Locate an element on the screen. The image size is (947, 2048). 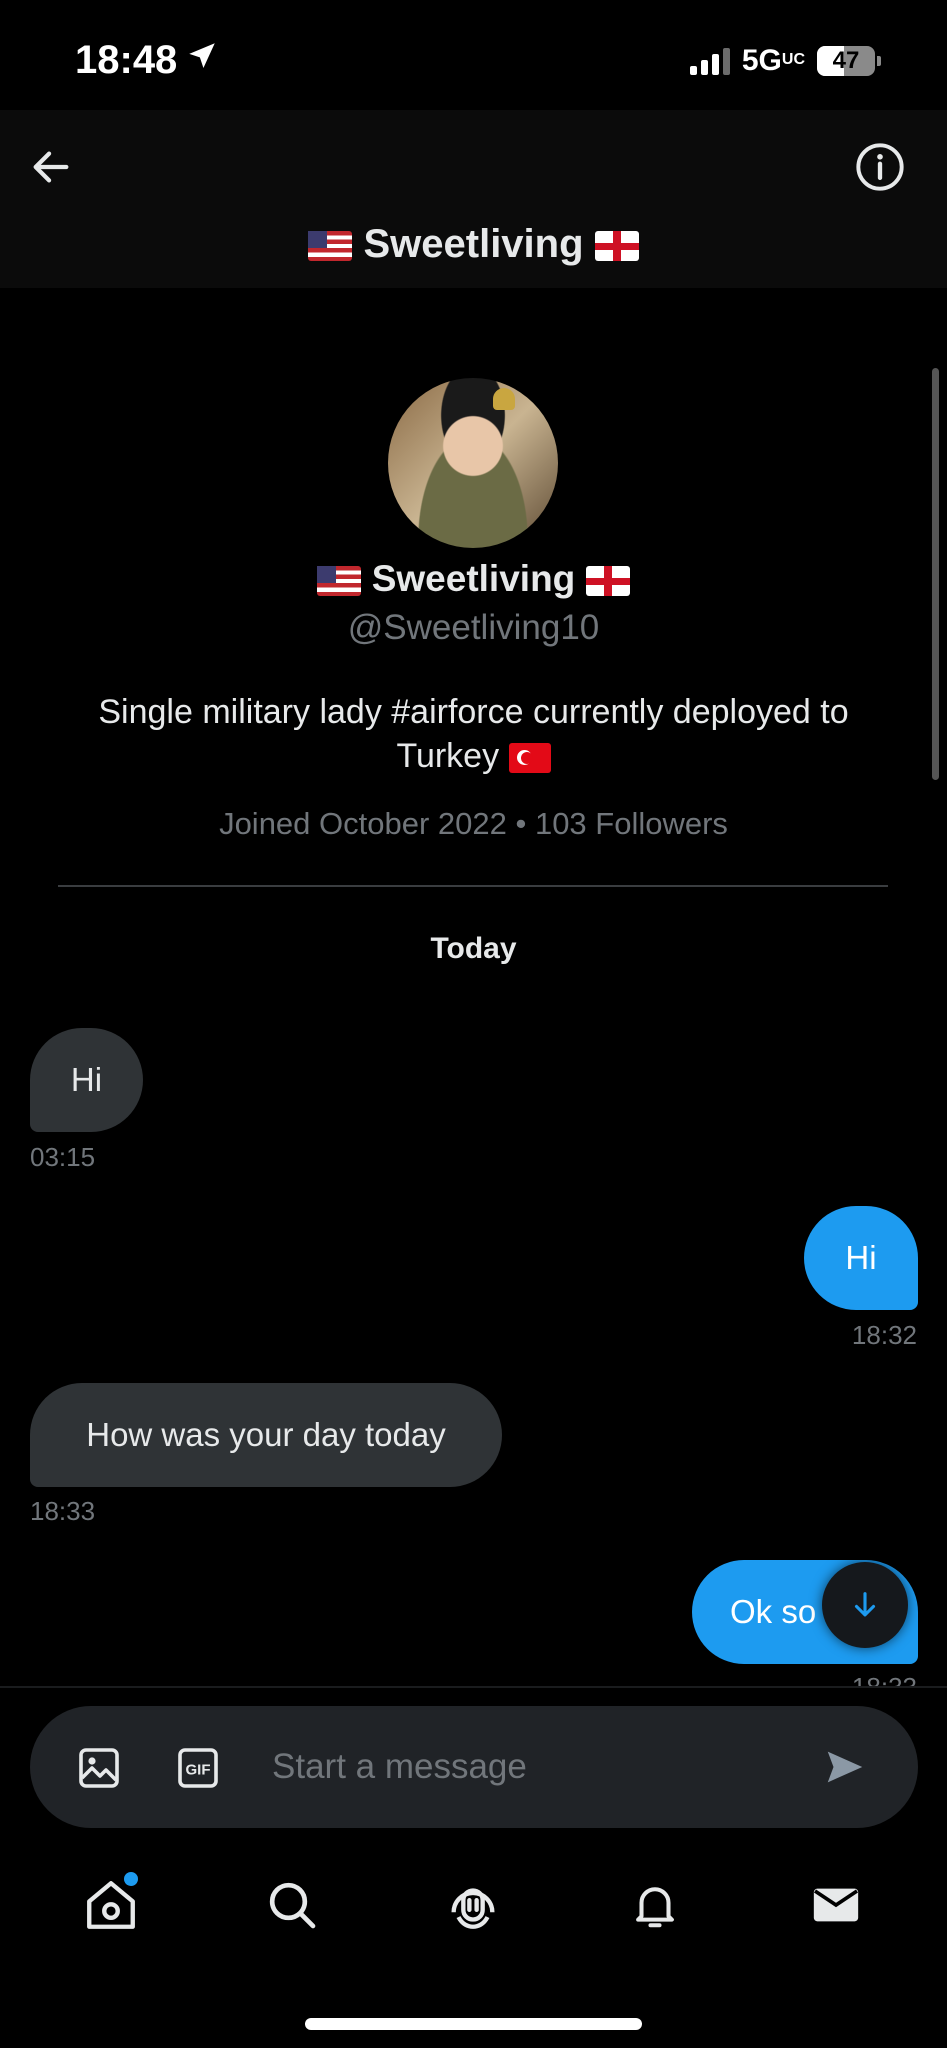
battery-icon: 47 is located at coordinates (846, 61).